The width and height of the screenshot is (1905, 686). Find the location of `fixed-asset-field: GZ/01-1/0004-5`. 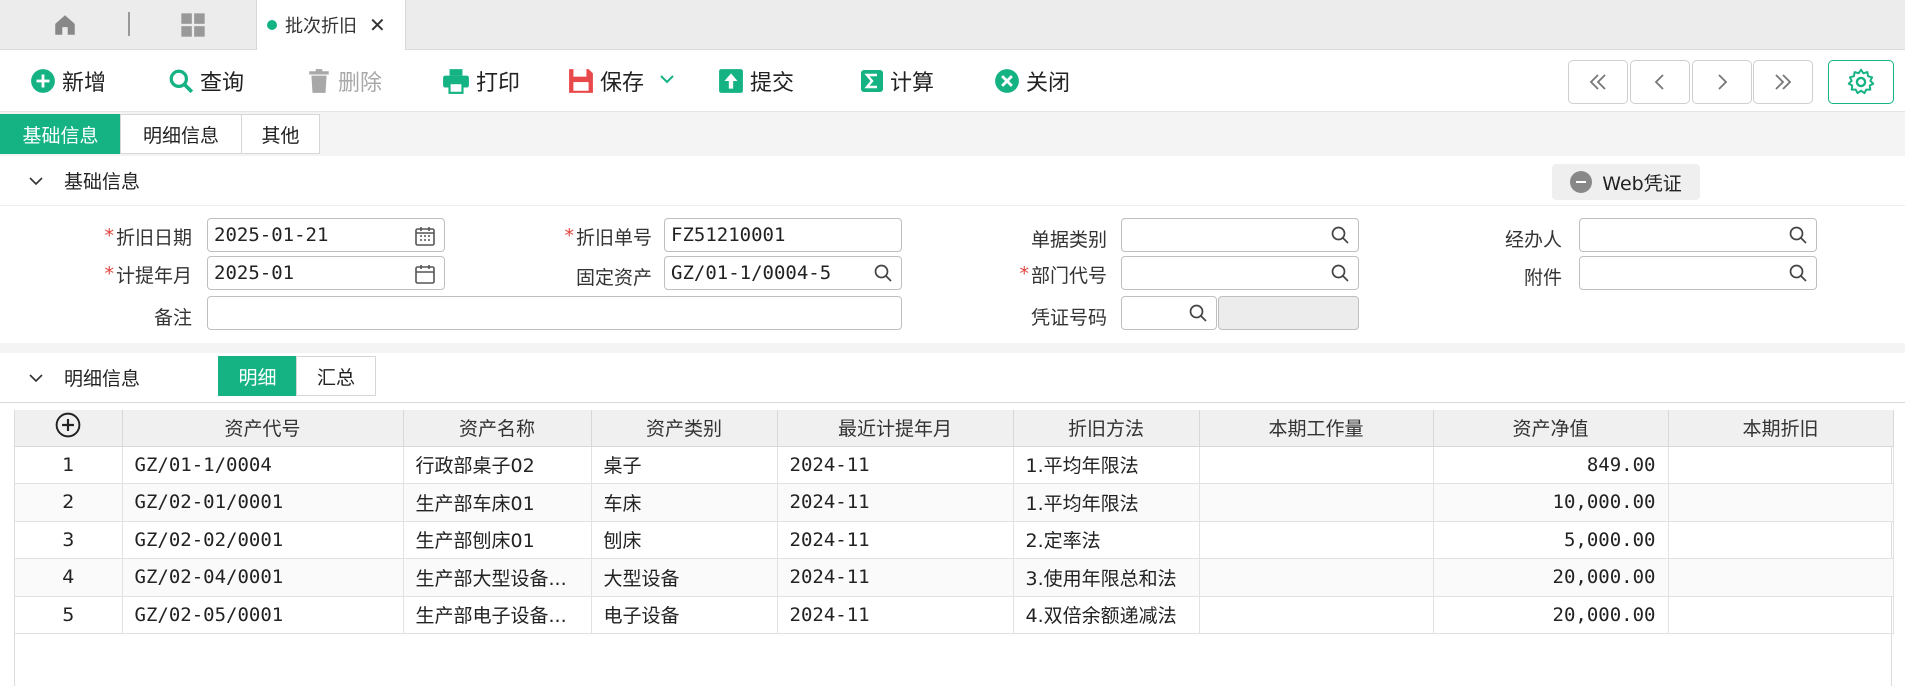

fixed-asset-field: GZ/01-1/0004-5 is located at coordinates (783, 273).